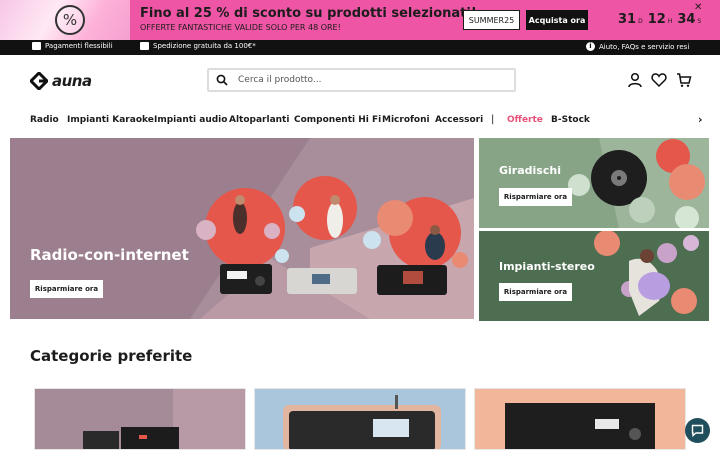  What do you see at coordinates (547, 266) in the screenshot?
I see `card-title-impianti-stereo: Impianti-stereo` at bounding box center [547, 266].